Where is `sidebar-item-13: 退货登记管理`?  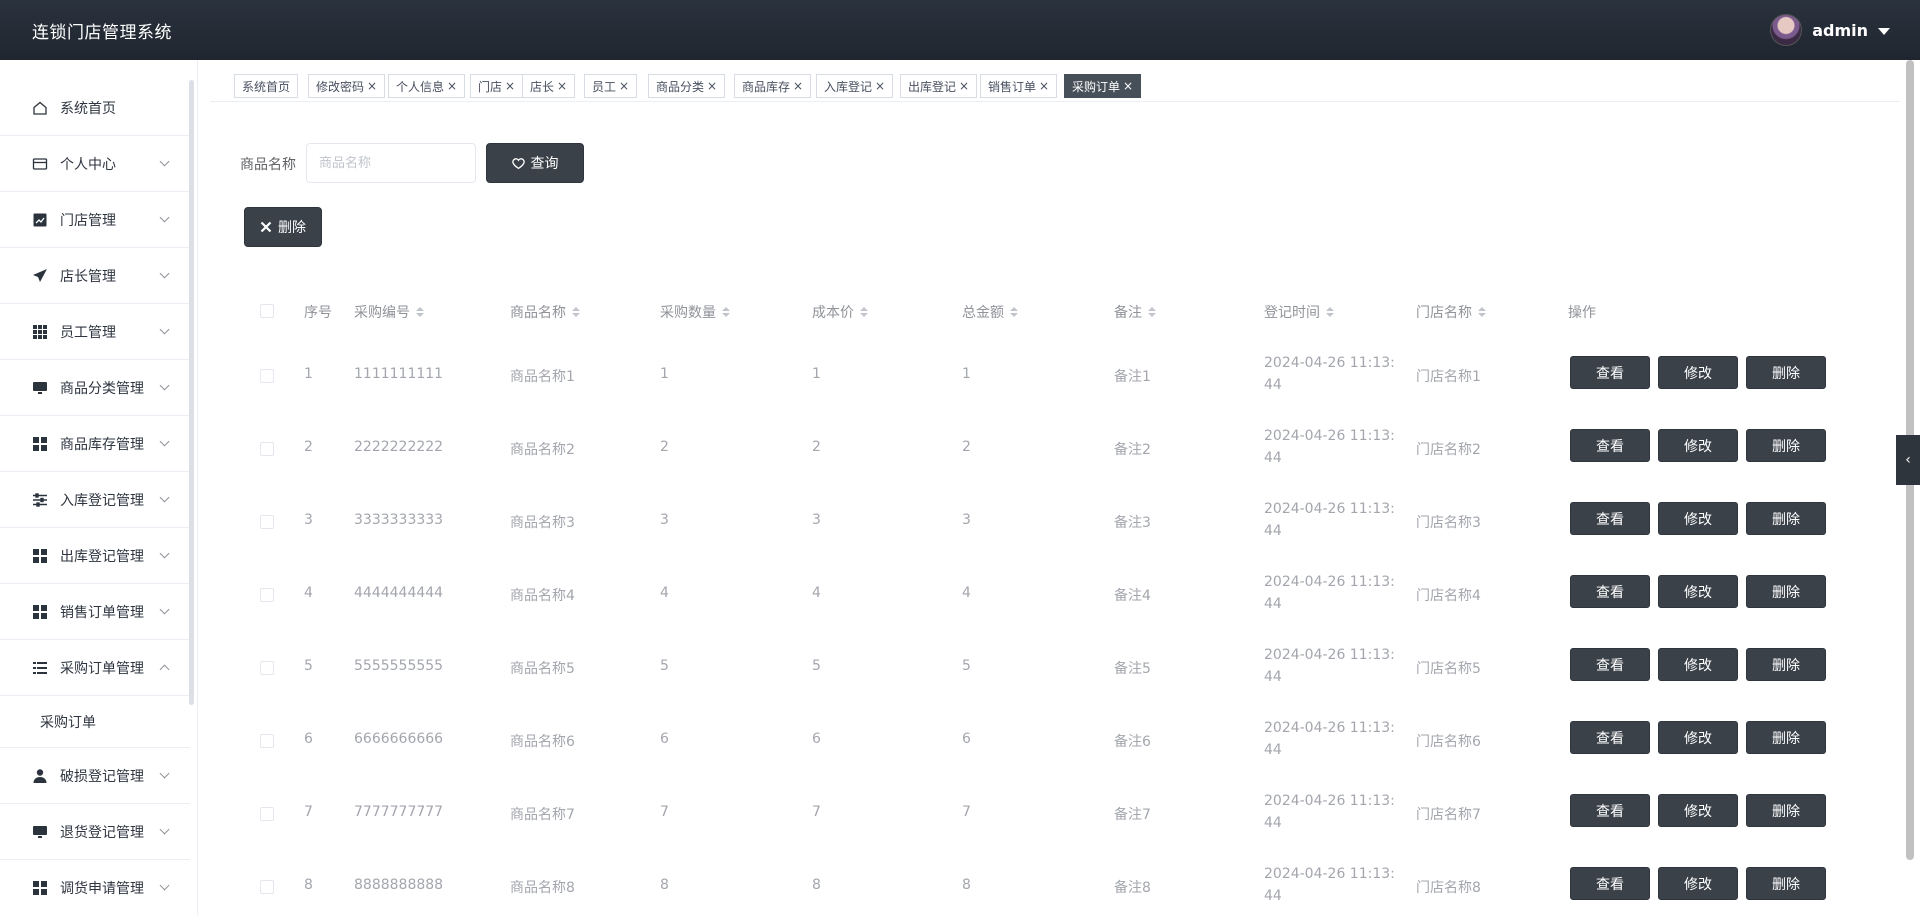 sidebar-item-13: 退货登记管理 is located at coordinates (95, 832).